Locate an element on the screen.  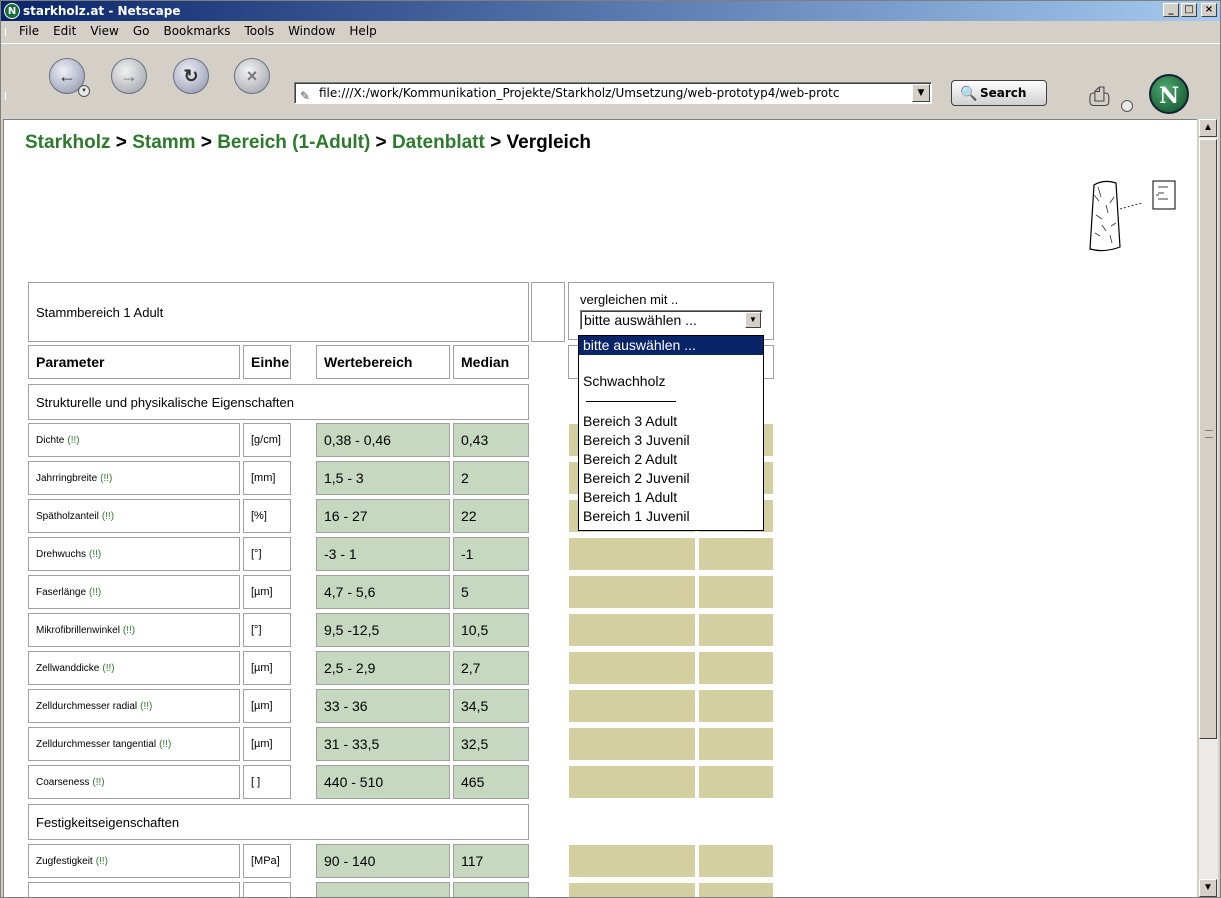
range-cell: 4,7 - 5,6 is located at coordinates (383, 592).